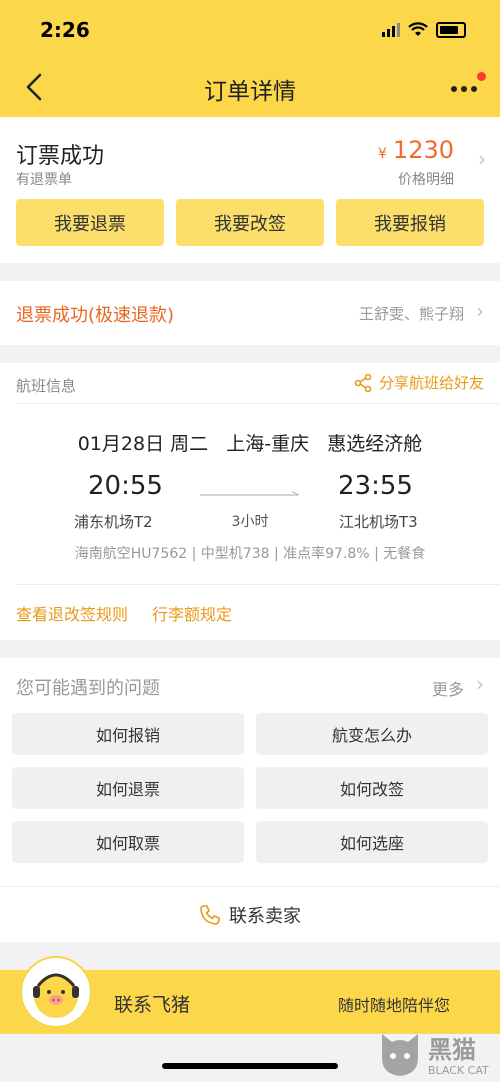  Describe the element at coordinates (465, 90) in the screenshot. I see `more-icon` at that location.